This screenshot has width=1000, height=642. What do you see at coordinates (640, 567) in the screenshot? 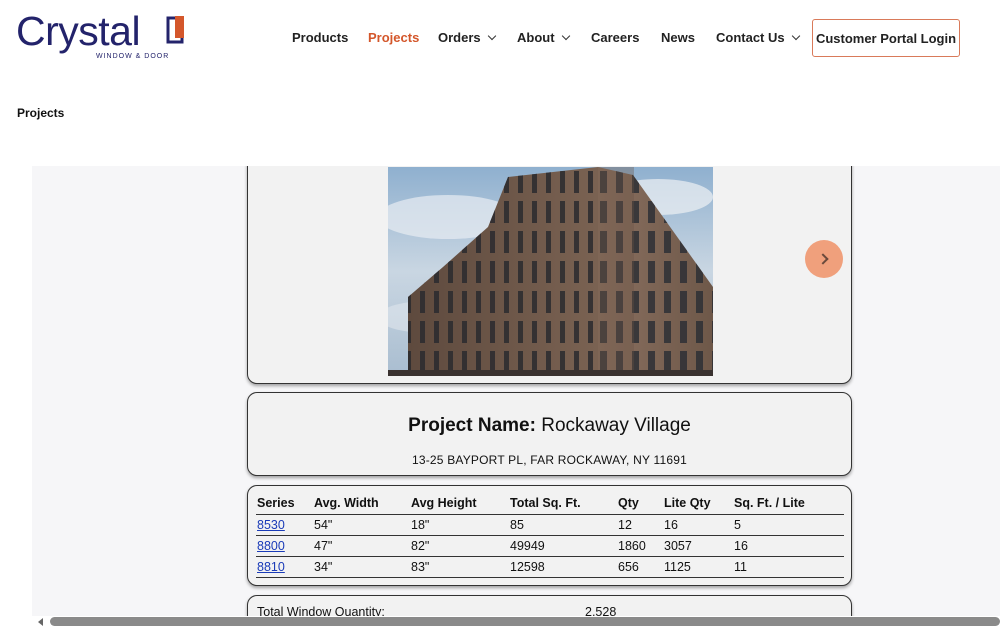
I see `table-cell: 656` at bounding box center [640, 567].